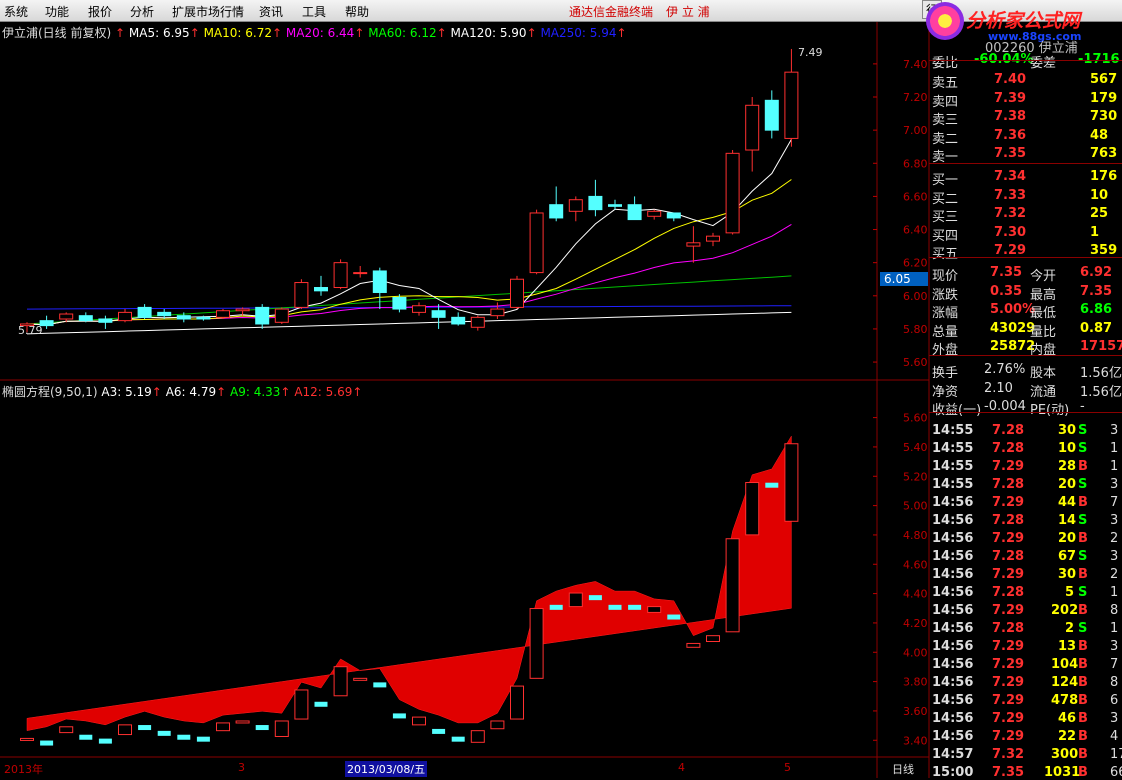  What do you see at coordinates (314, 11) in the screenshot?
I see `menu-tools: 工具` at bounding box center [314, 11].